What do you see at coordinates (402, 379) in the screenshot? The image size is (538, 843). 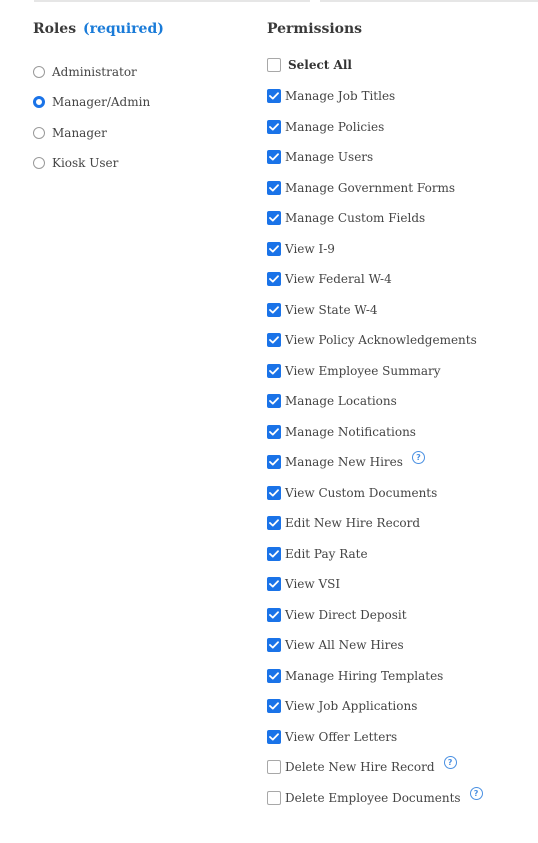 I see `permission-view-employee-summary: View Employee Summary` at bounding box center [402, 379].